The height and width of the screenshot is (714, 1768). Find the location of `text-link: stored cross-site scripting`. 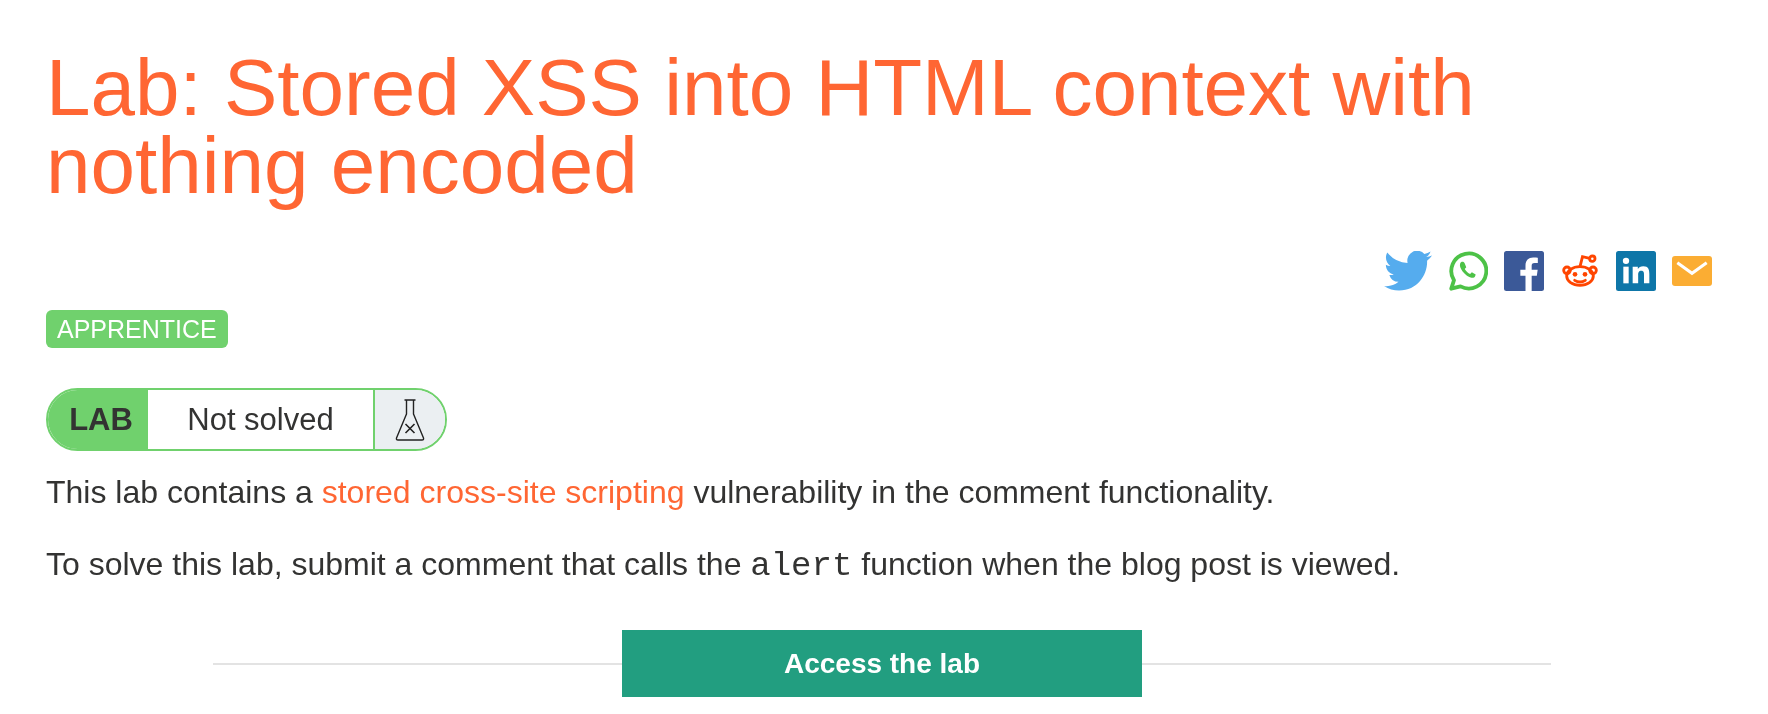

text-link: stored cross-site scripting is located at coordinates (503, 492).